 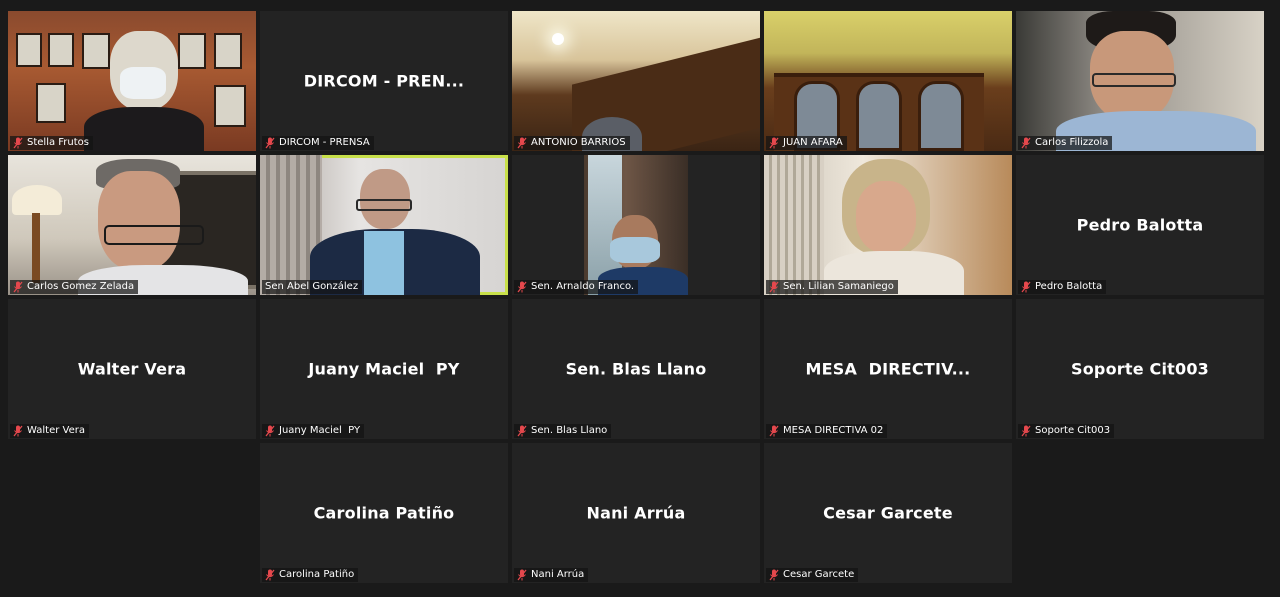 I want to click on participant-tile-dircom-prensa: DIRCOM - PREN... DIRCOM - PRENSA, so click(x=384, y=81).